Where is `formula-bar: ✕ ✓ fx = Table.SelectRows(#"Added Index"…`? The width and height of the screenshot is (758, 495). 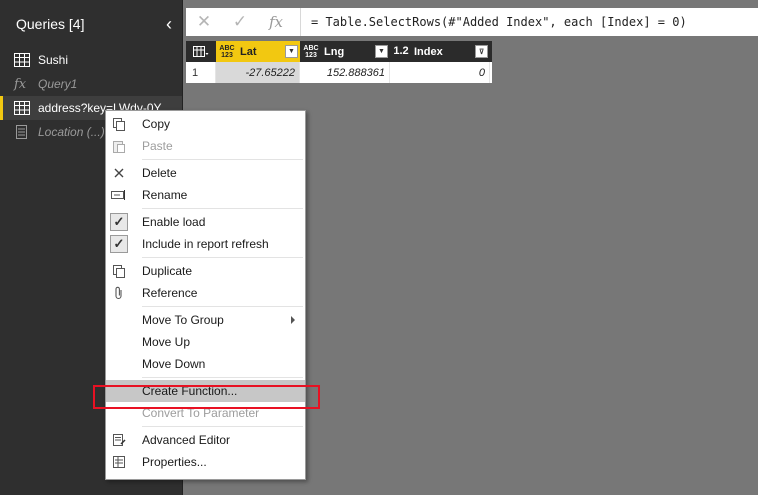
formula-bar: ✕ ✓ fx = Table.SelectRows(#"Added Index"… is located at coordinates (472, 22).